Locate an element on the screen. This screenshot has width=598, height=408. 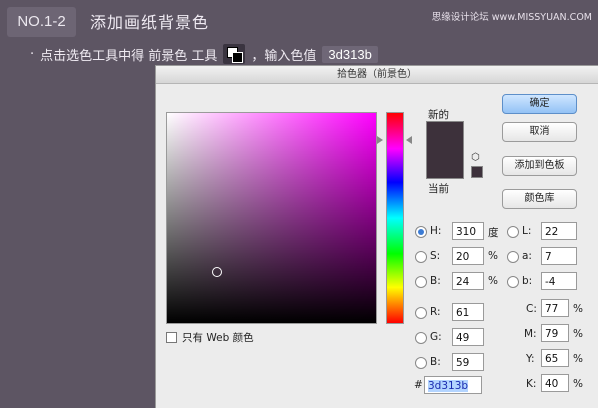
web-colors-label: 只有 Web 颜色 is located at coordinates (218, 338).